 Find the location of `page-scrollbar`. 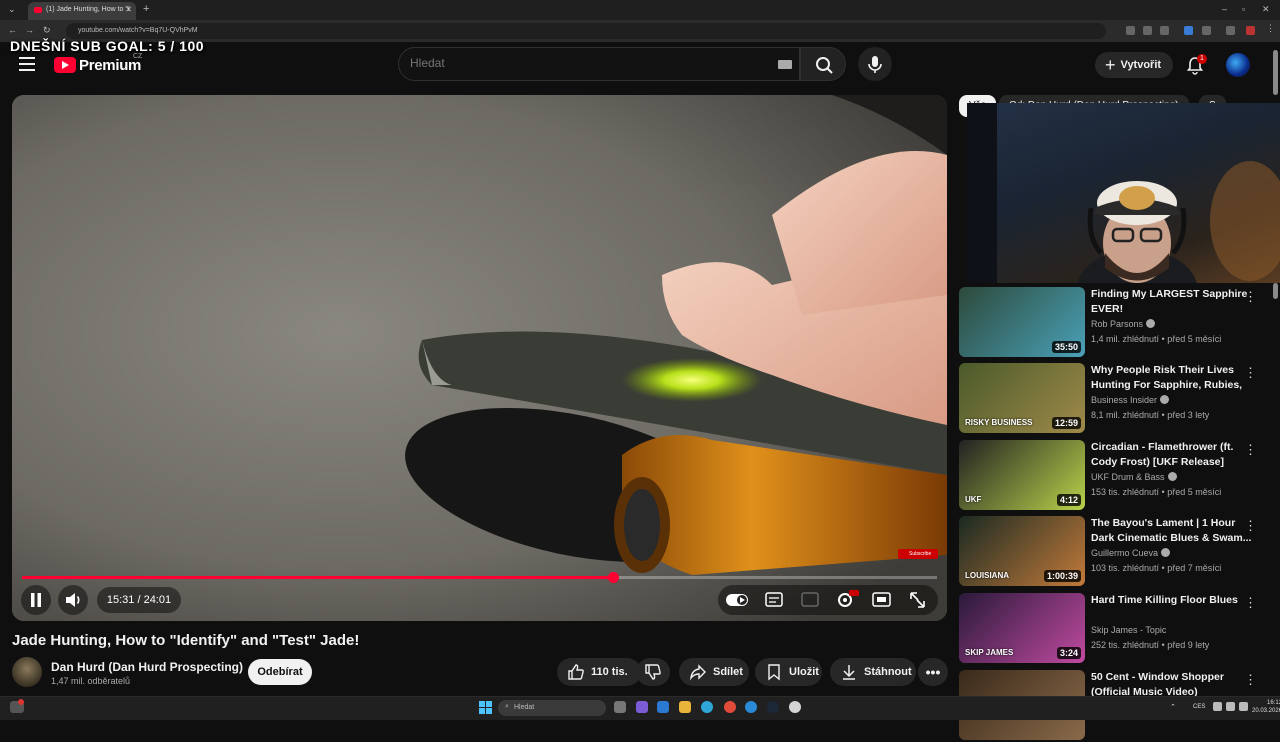

page-scrollbar is located at coordinates (1275, 72).